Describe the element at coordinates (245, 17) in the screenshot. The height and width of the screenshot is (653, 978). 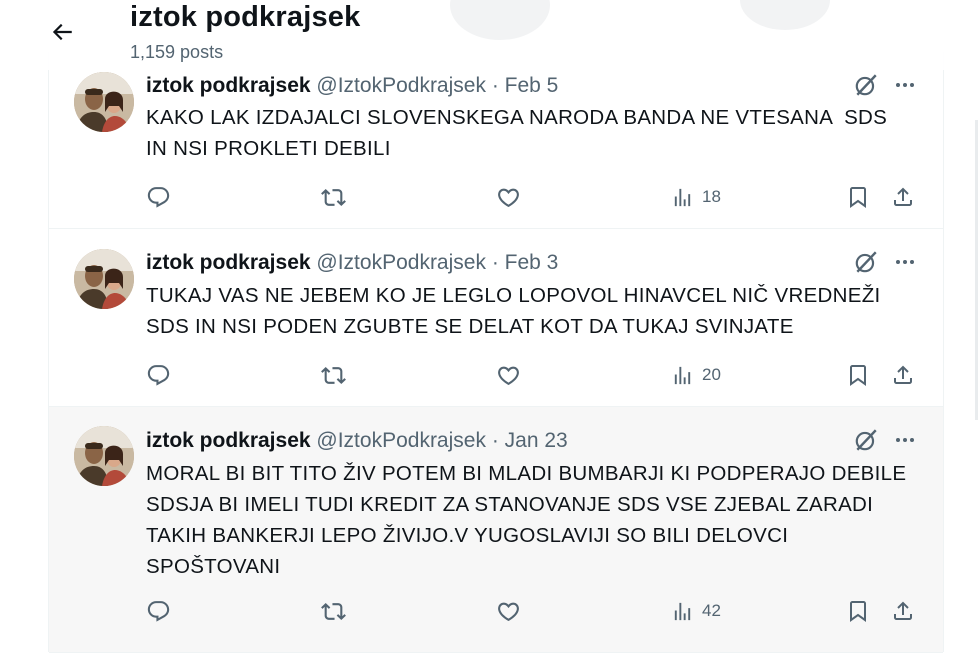
I see `profile-name: iztok podkrajsek` at that location.